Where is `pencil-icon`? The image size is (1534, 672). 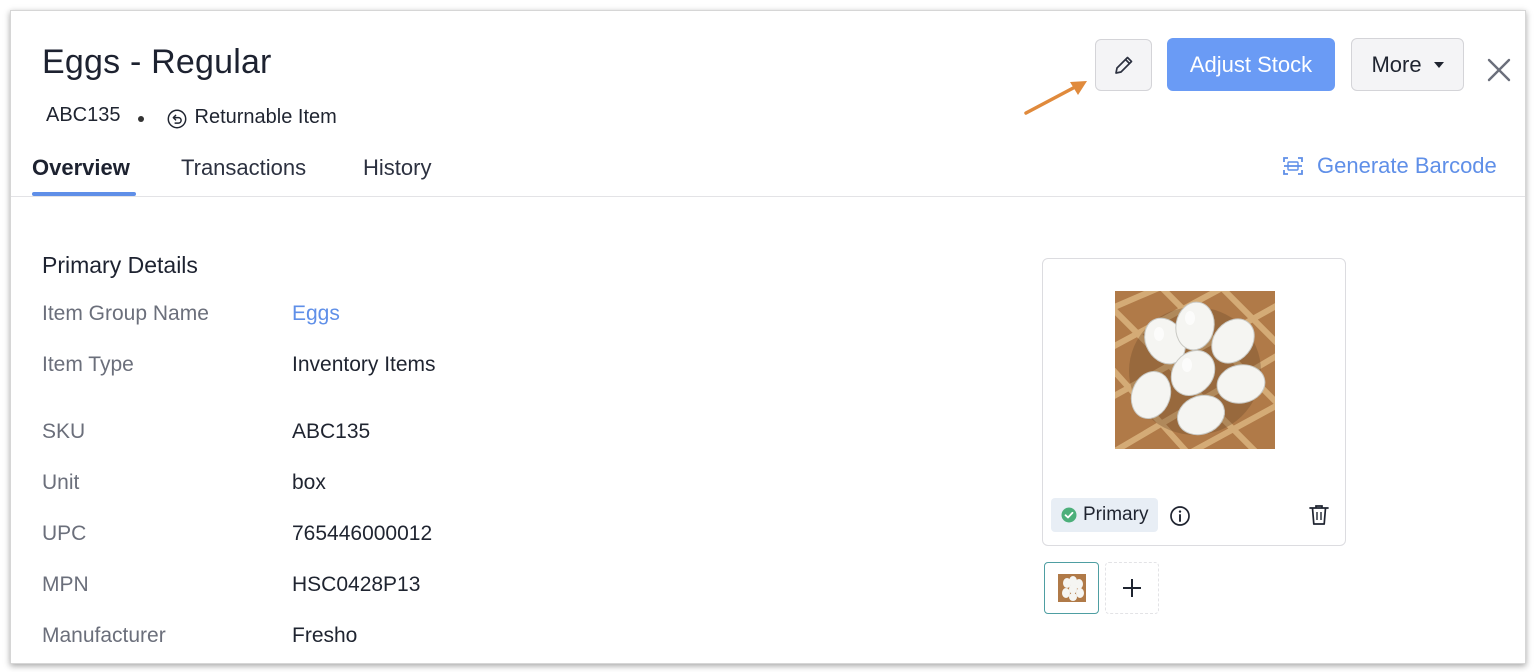 pencil-icon is located at coordinates (1123, 65).